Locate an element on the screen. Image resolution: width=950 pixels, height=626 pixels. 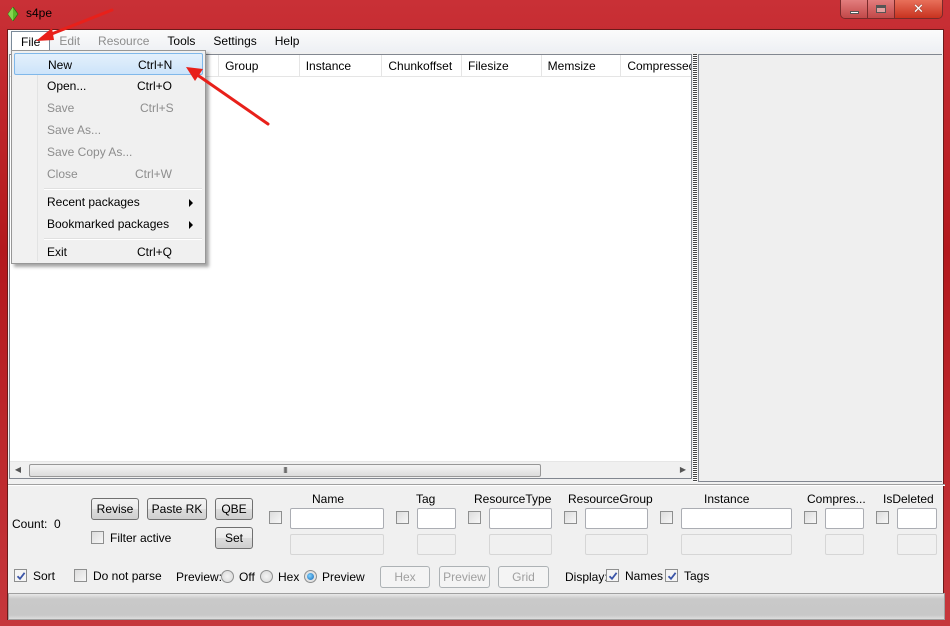
preview-view-button: Preview is located at coordinates (464, 577).